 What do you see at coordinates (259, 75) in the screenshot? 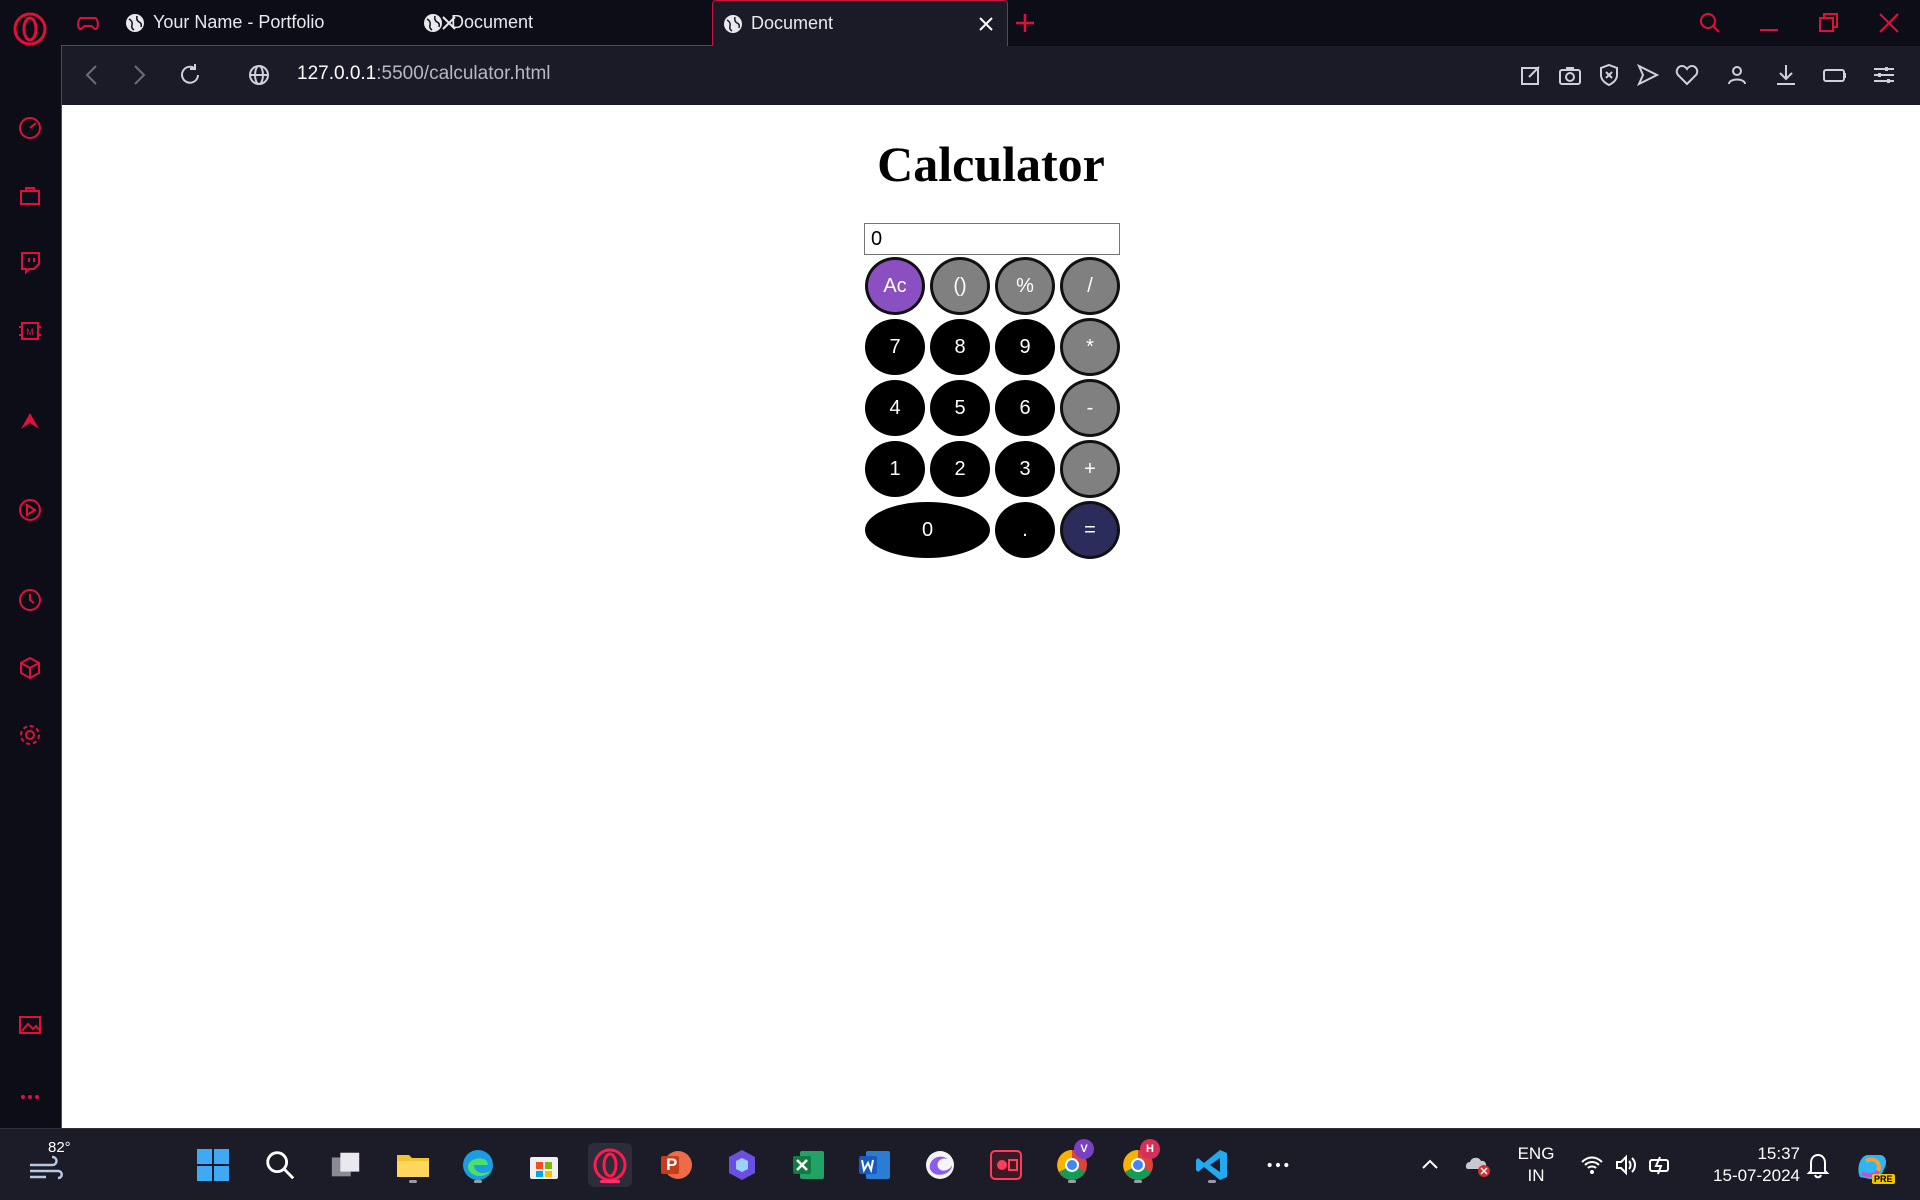
I see `site-info-globe-icon` at bounding box center [259, 75].